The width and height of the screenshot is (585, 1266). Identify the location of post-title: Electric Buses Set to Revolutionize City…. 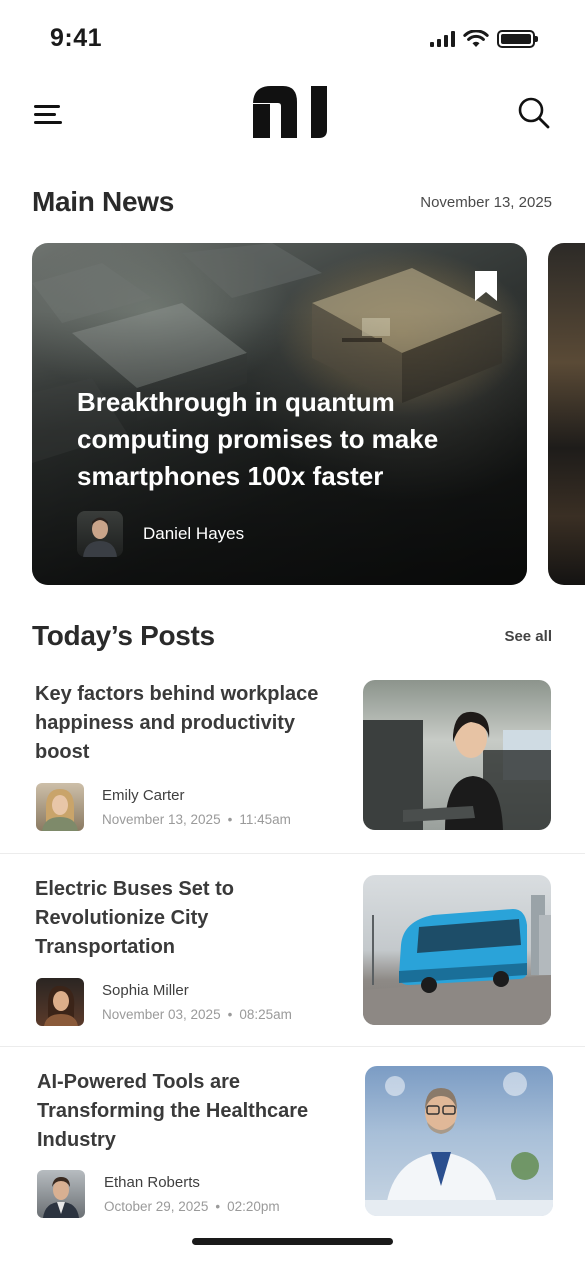
(185, 918).